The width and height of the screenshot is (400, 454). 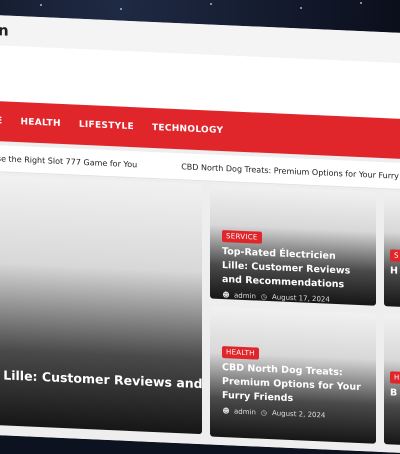 What do you see at coordinates (300, 298) in the screenshot?
I see `post-date: August 17, 2024` at bounding box center [300, 298].